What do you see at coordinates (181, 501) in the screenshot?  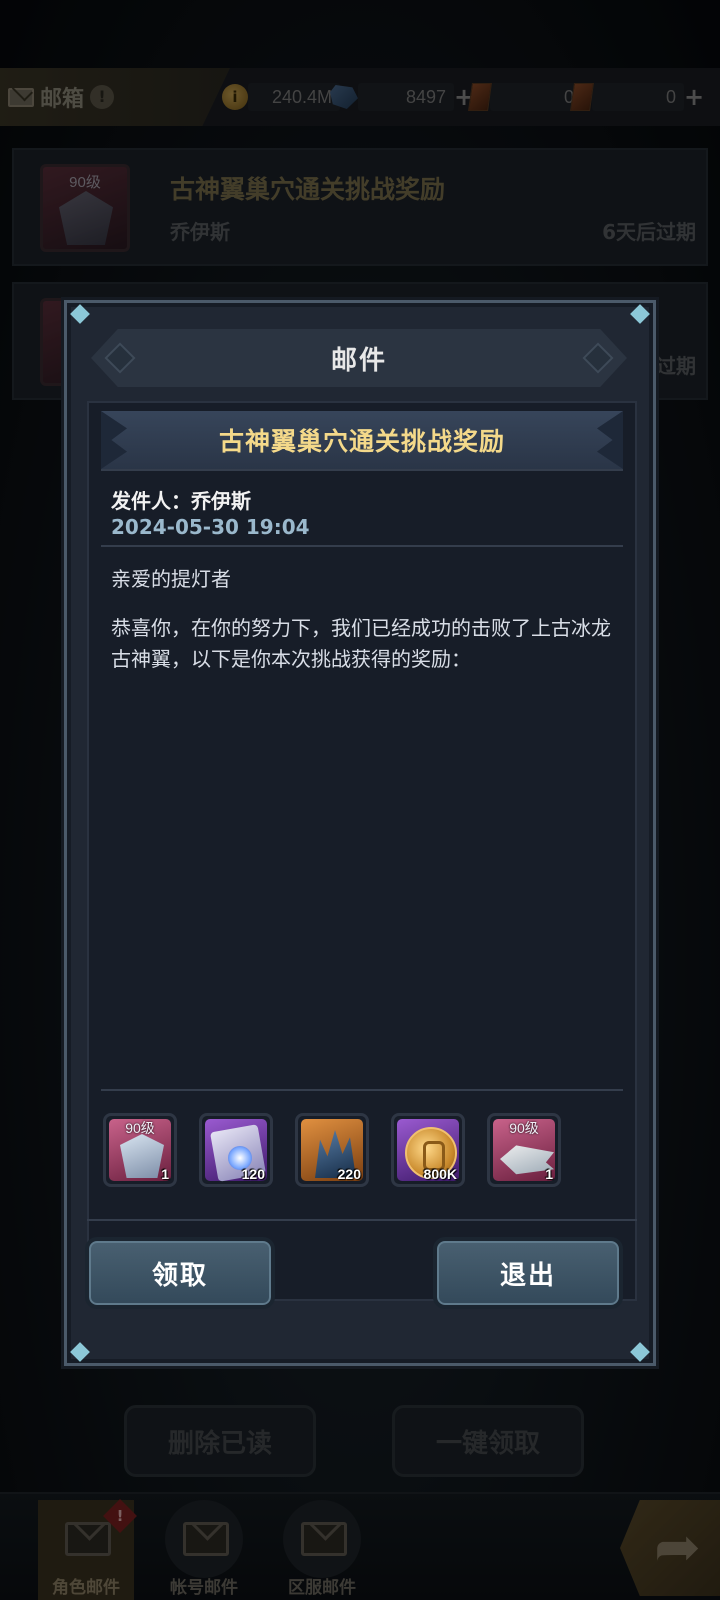 I see `sender-line: 发件人：乔伊斯` at bounding box center [181, 501].